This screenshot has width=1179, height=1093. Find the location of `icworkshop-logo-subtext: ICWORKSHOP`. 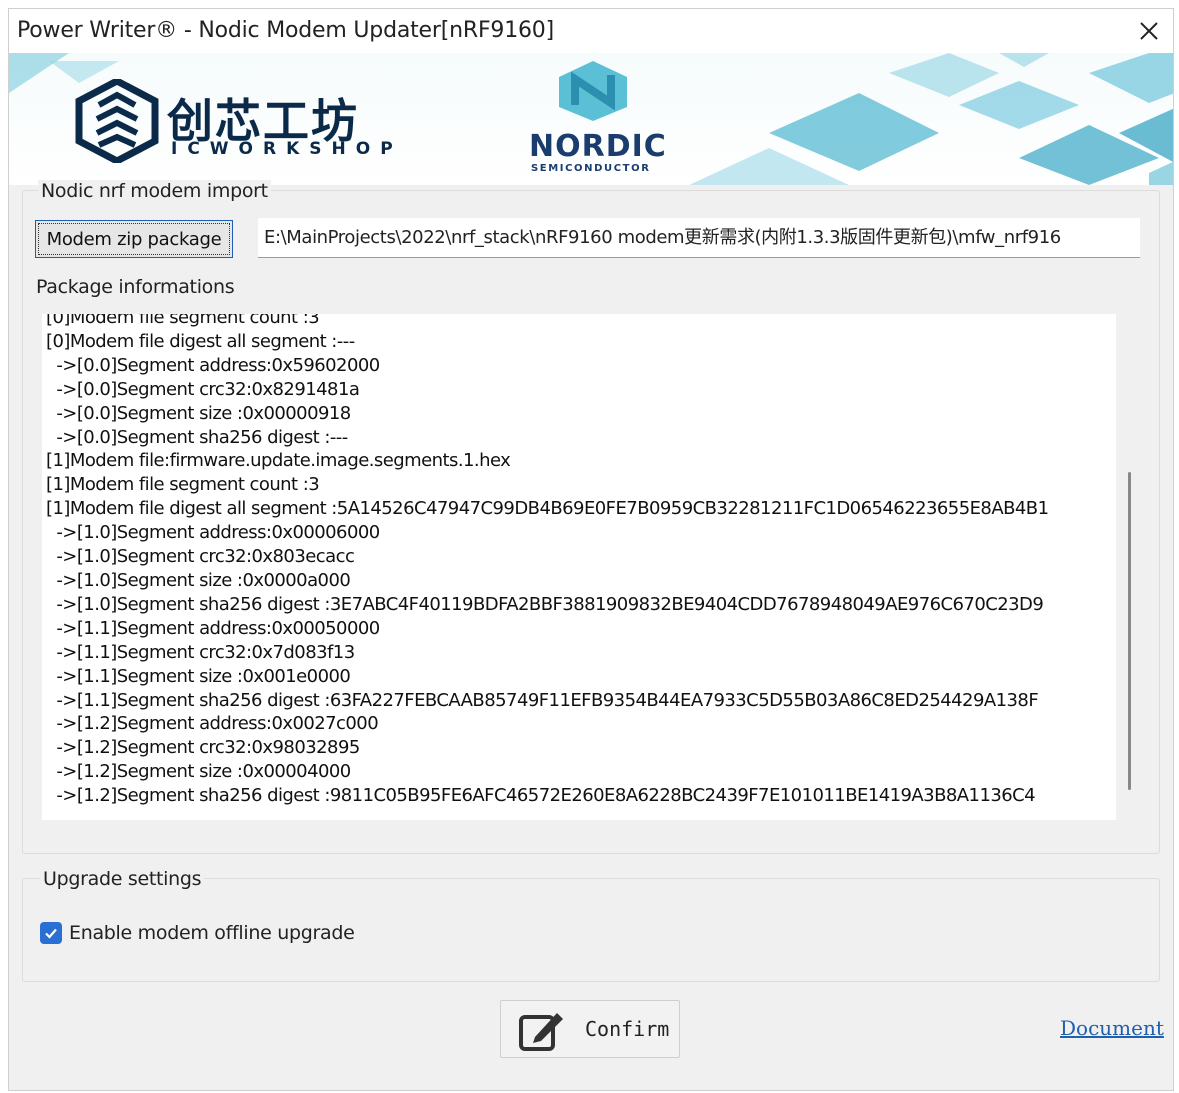

icworkshop-logo-subtext: ICWORKSHOP is located at coordinates (287, 149).